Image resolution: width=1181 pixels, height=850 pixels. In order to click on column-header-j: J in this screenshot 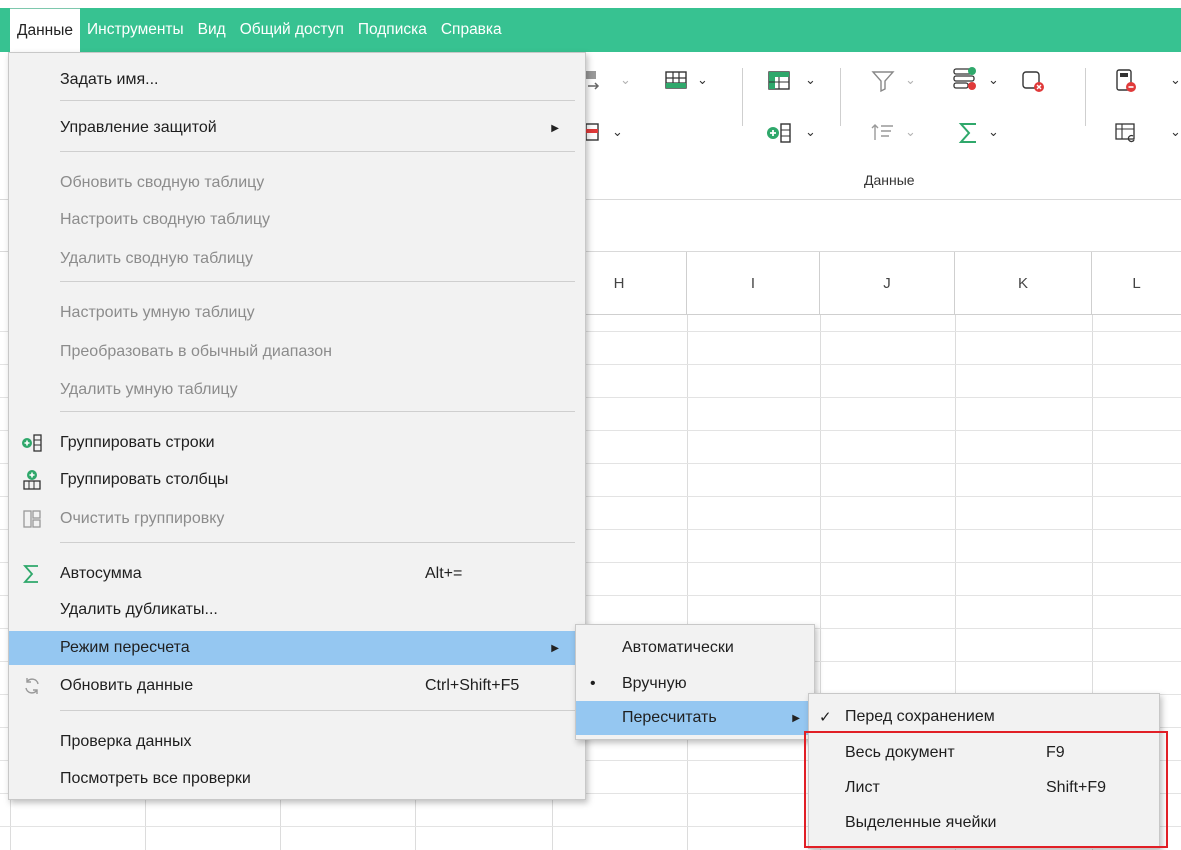, I will do `click(887, 283)`.